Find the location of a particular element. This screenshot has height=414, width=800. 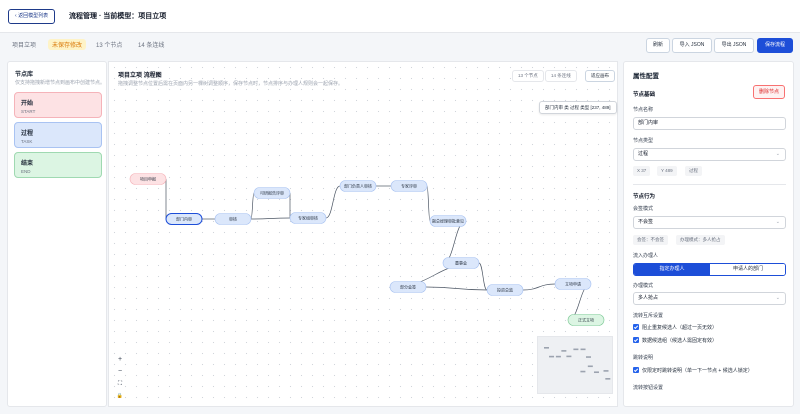

palette-item-name: 过程 is located at coordinates (27, 134).